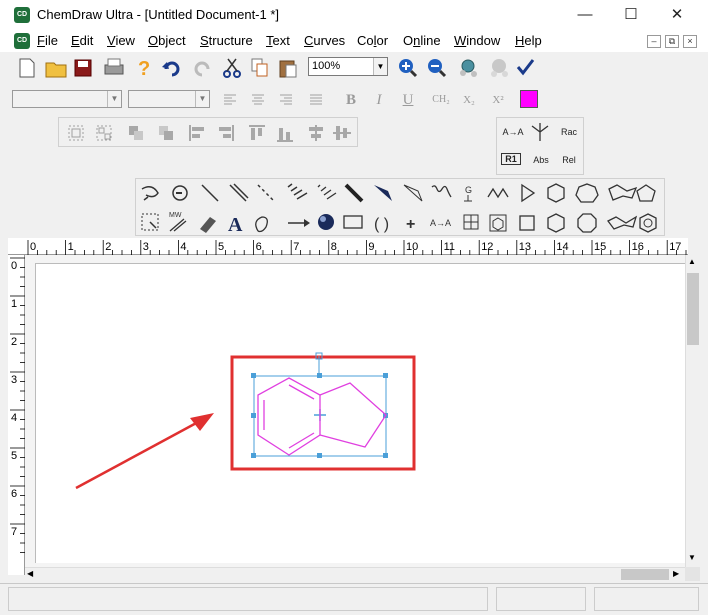 This screenshot has width=708, height=615. I want to click on status-bar, so click(354, 599).